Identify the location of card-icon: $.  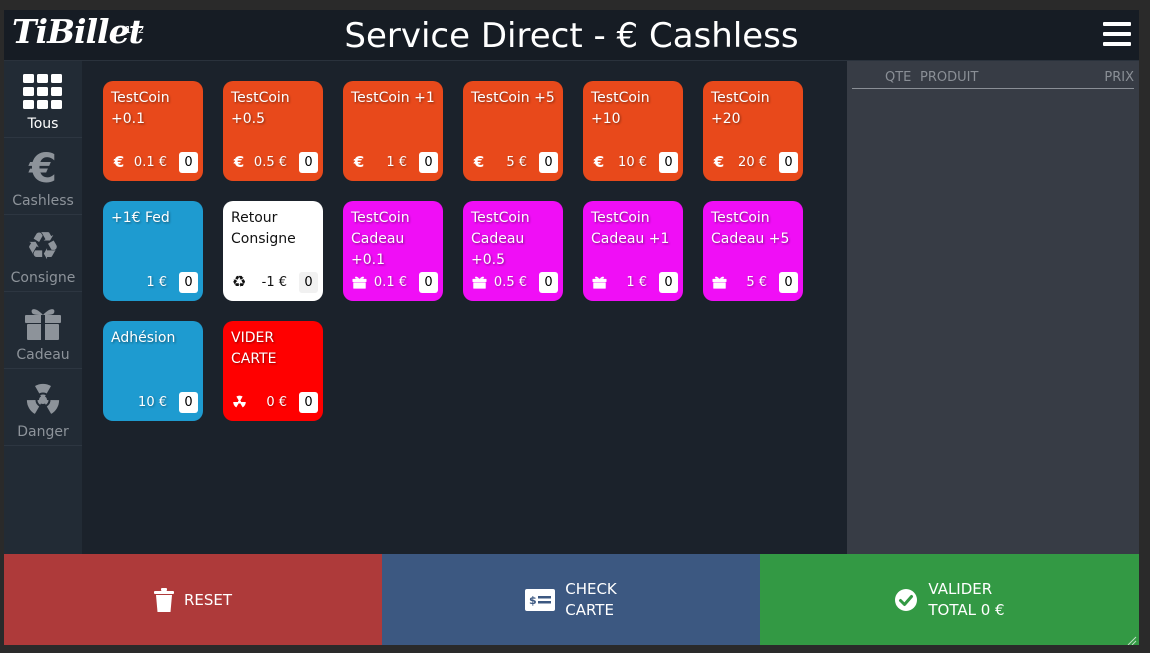
(540, 599).